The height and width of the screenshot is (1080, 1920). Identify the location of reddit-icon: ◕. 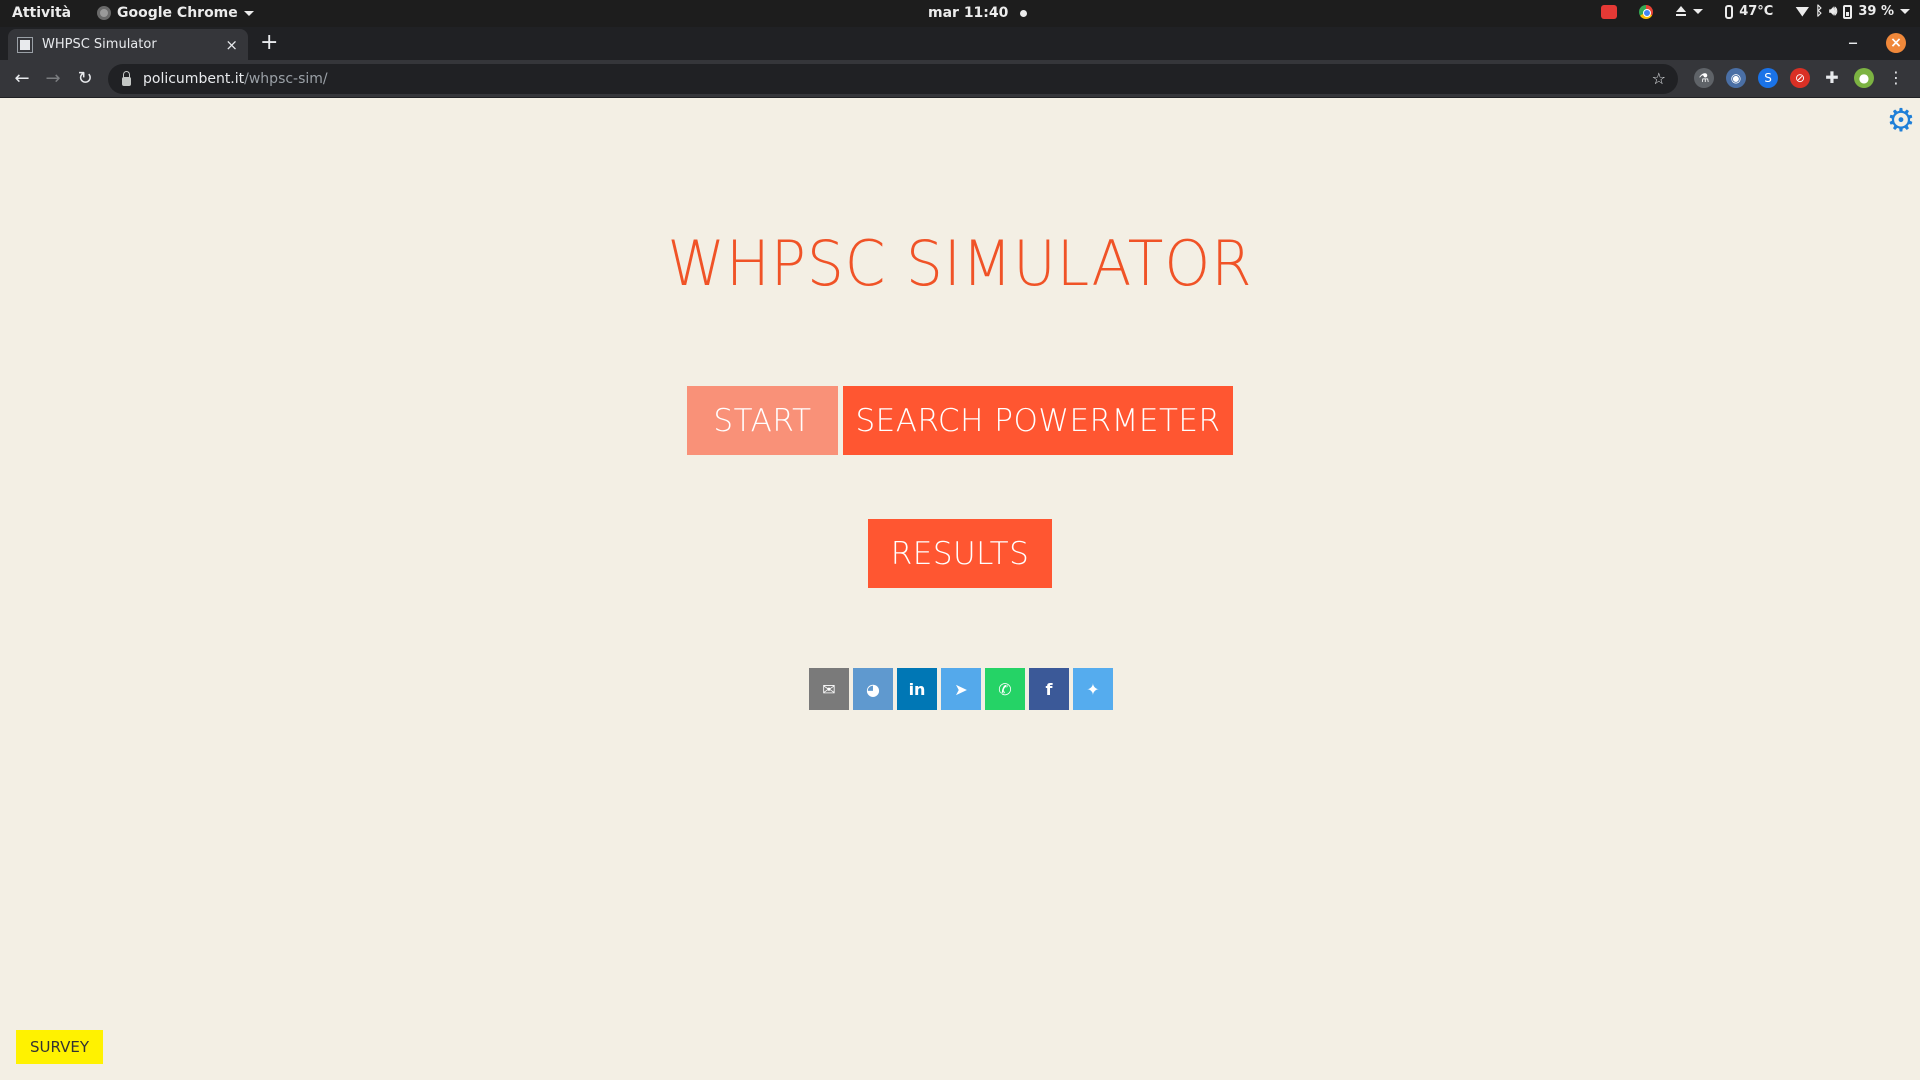
(873, 689).